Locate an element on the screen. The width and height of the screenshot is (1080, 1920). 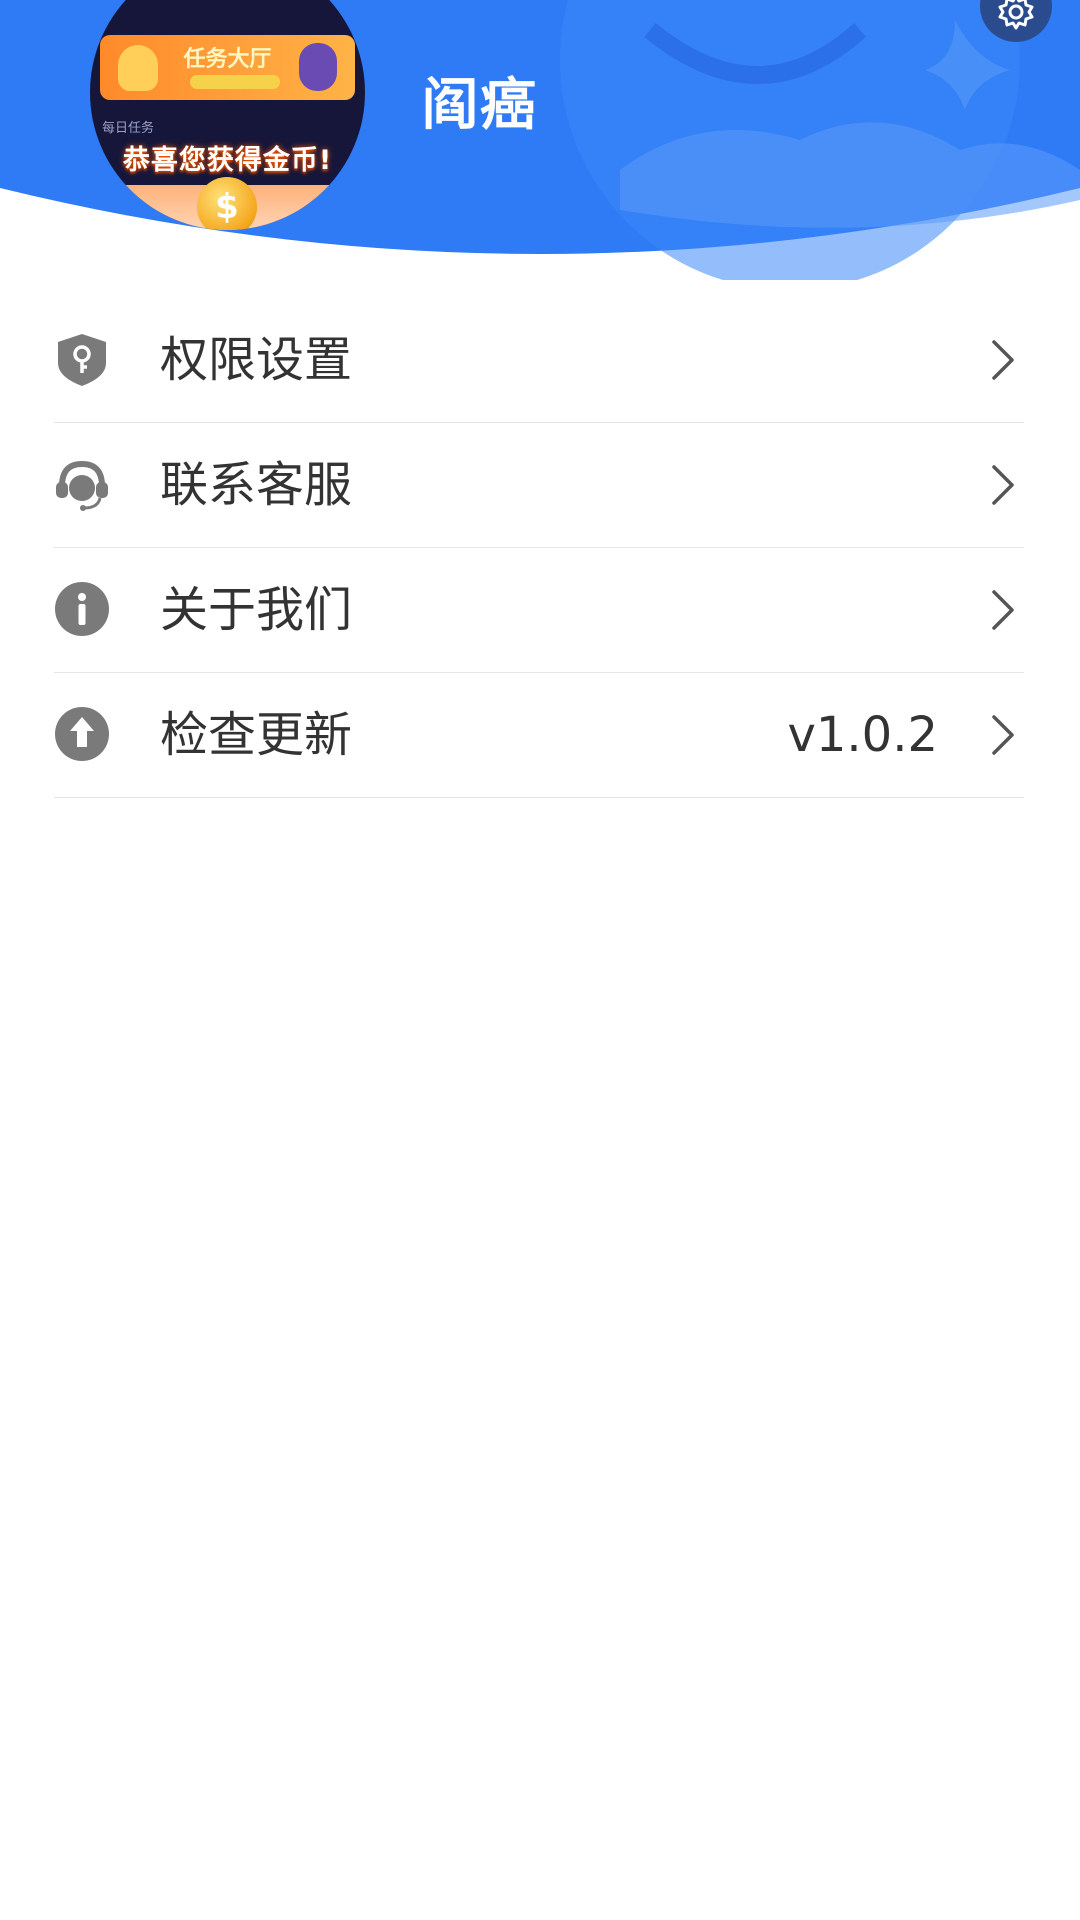
profile-header: 任务大厅 每日任务 恭喜您获得金币! $ 阎癌 is located at coordinates (540, 140).